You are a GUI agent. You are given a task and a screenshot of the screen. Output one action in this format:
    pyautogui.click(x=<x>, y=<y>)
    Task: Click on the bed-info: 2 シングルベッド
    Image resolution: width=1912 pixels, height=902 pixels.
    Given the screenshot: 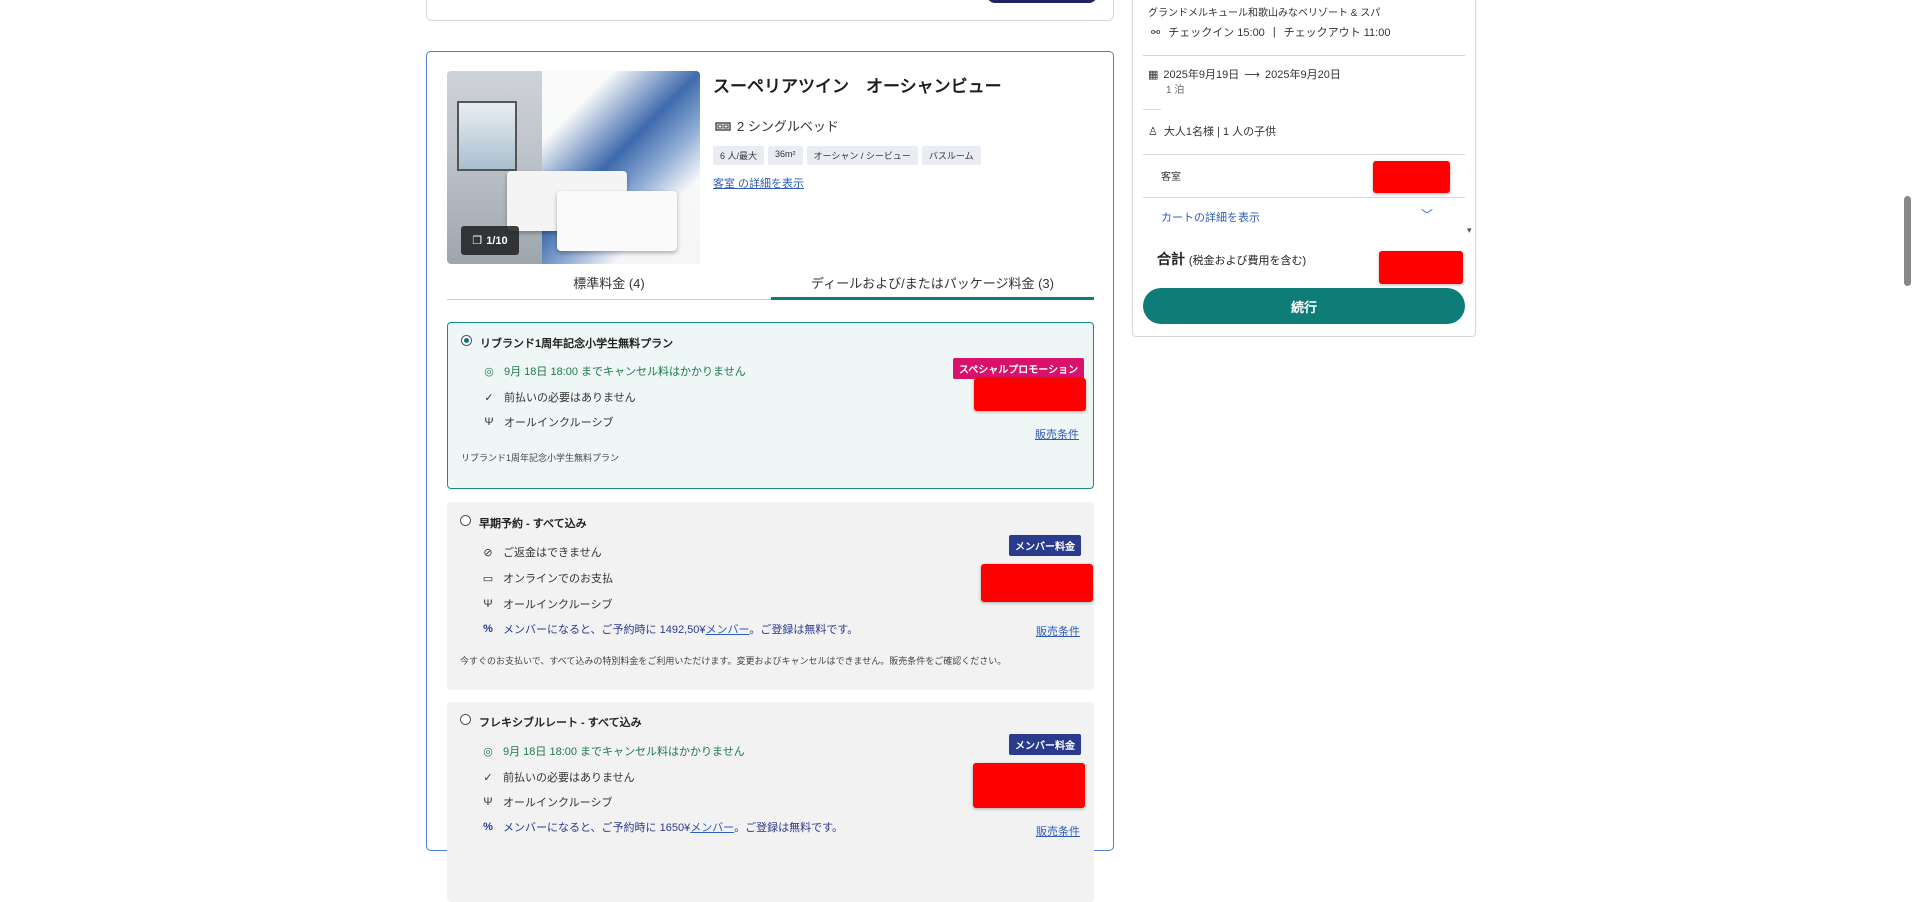 What is the action you would take?
    pyautogui.click(x=777, y=125)
    